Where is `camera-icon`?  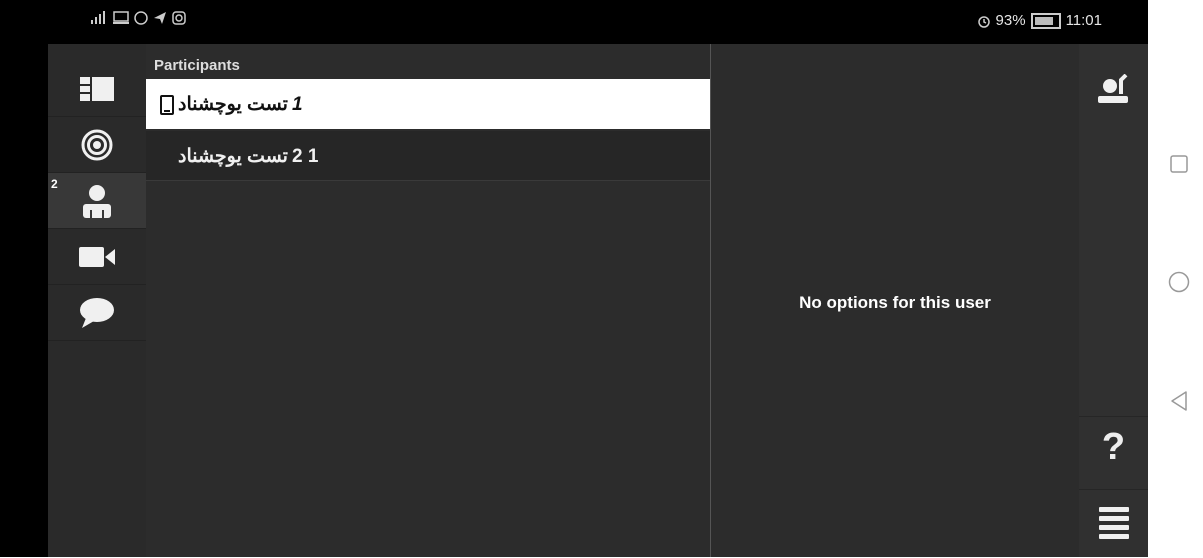 camera-icon is located at coordinates (97, 256).